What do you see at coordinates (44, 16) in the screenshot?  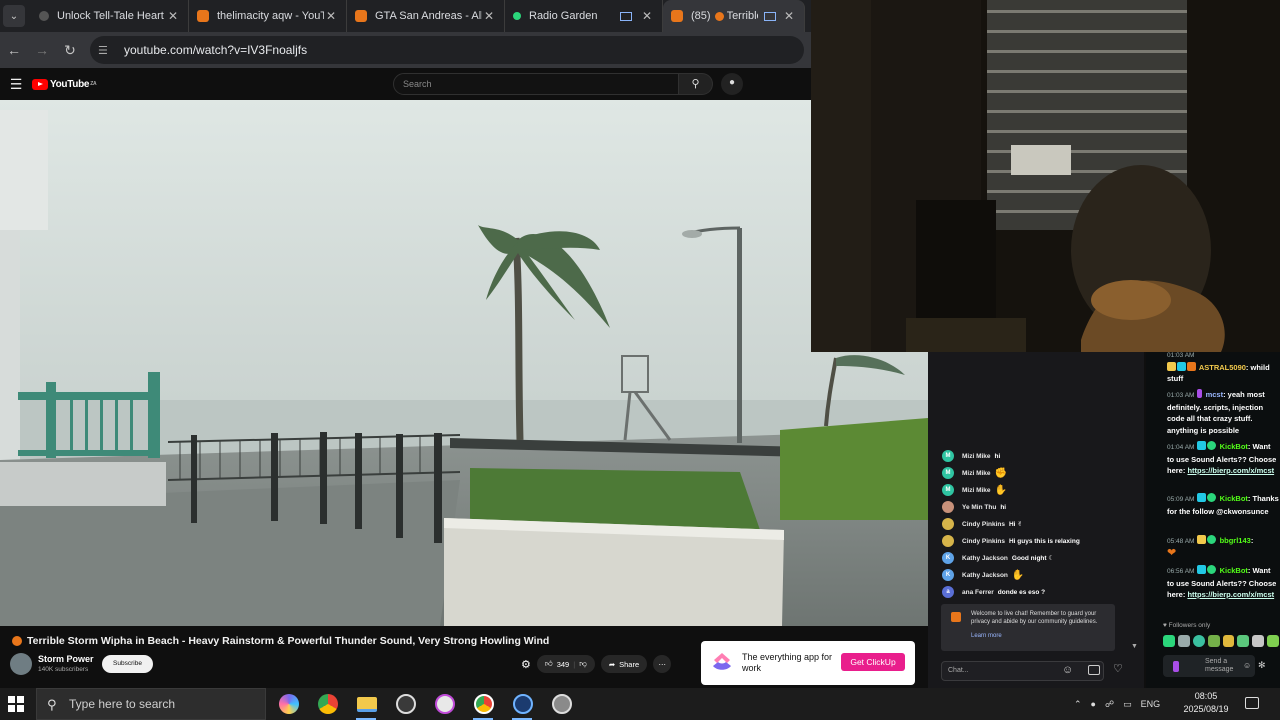 I see `tab-favicon` at bounding box center [44, 16].